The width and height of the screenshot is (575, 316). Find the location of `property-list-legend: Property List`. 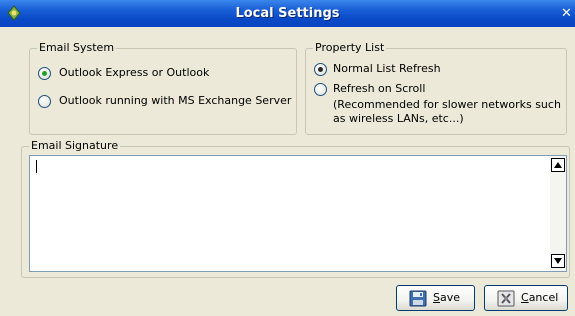

property-list-legend: Property List is located at coordinates (350, 47).